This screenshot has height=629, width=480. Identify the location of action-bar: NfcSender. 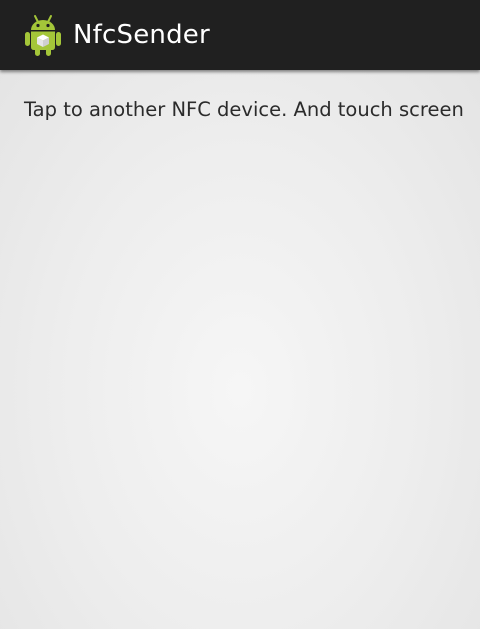
(240, 35).